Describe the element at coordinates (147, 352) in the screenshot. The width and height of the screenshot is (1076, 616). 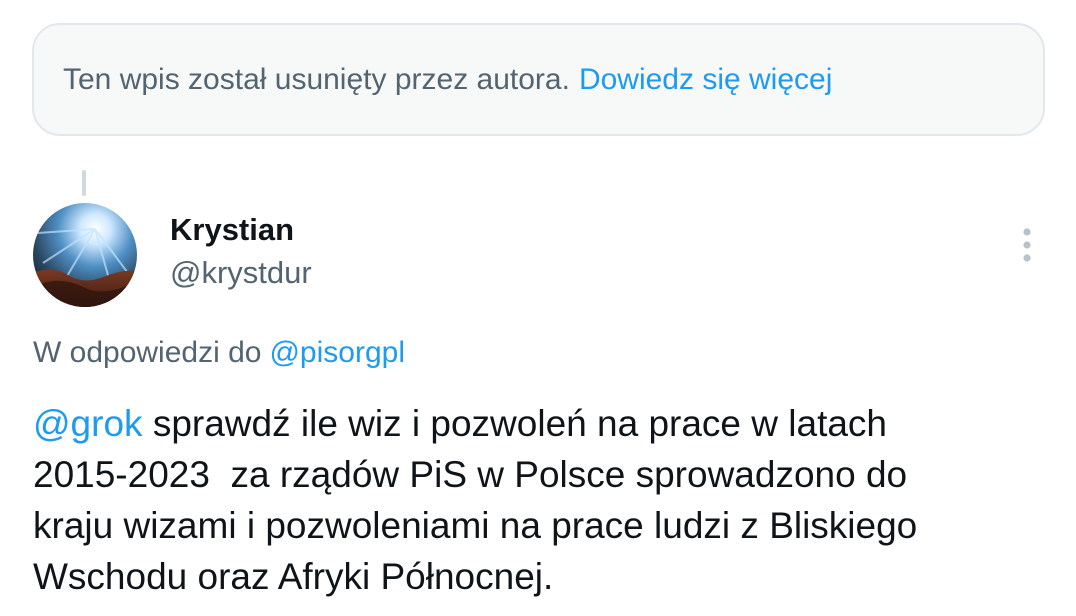
I see `reply-prefix: W odpowiedzi do` at that location.